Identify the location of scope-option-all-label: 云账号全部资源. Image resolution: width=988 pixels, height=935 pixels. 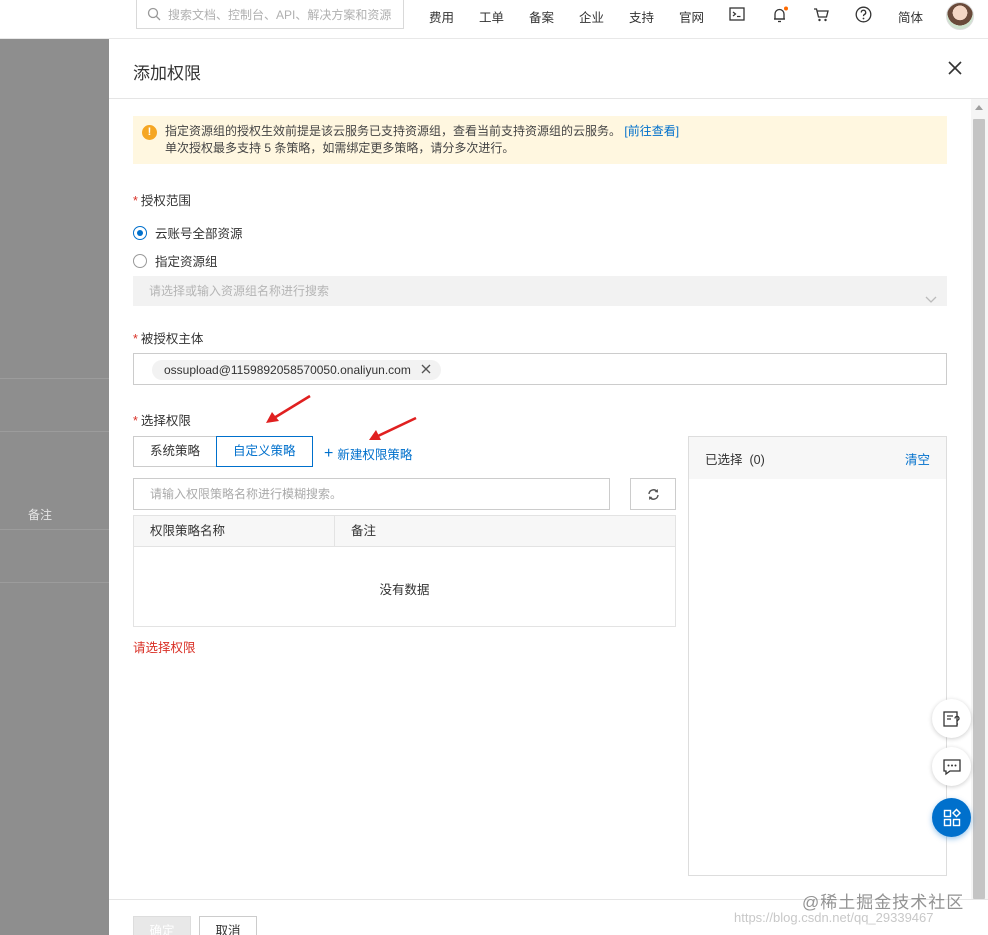
(199, 234).